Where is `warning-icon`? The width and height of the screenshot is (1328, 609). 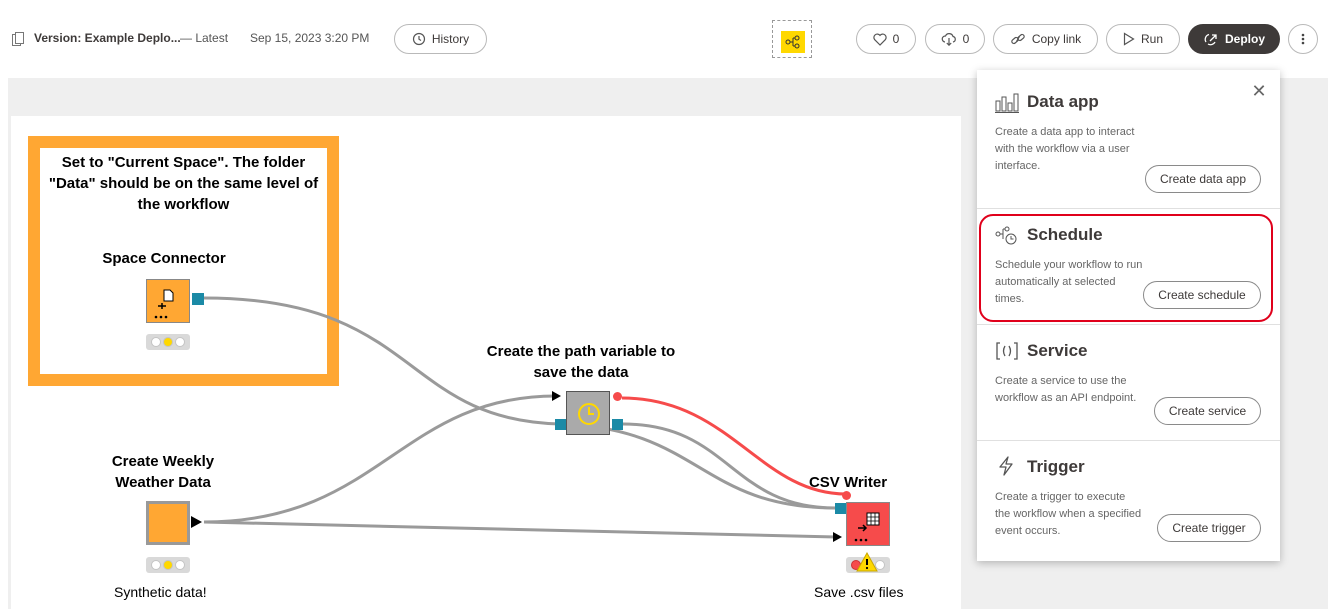 warning-icon is located at coordinates (867, 562).